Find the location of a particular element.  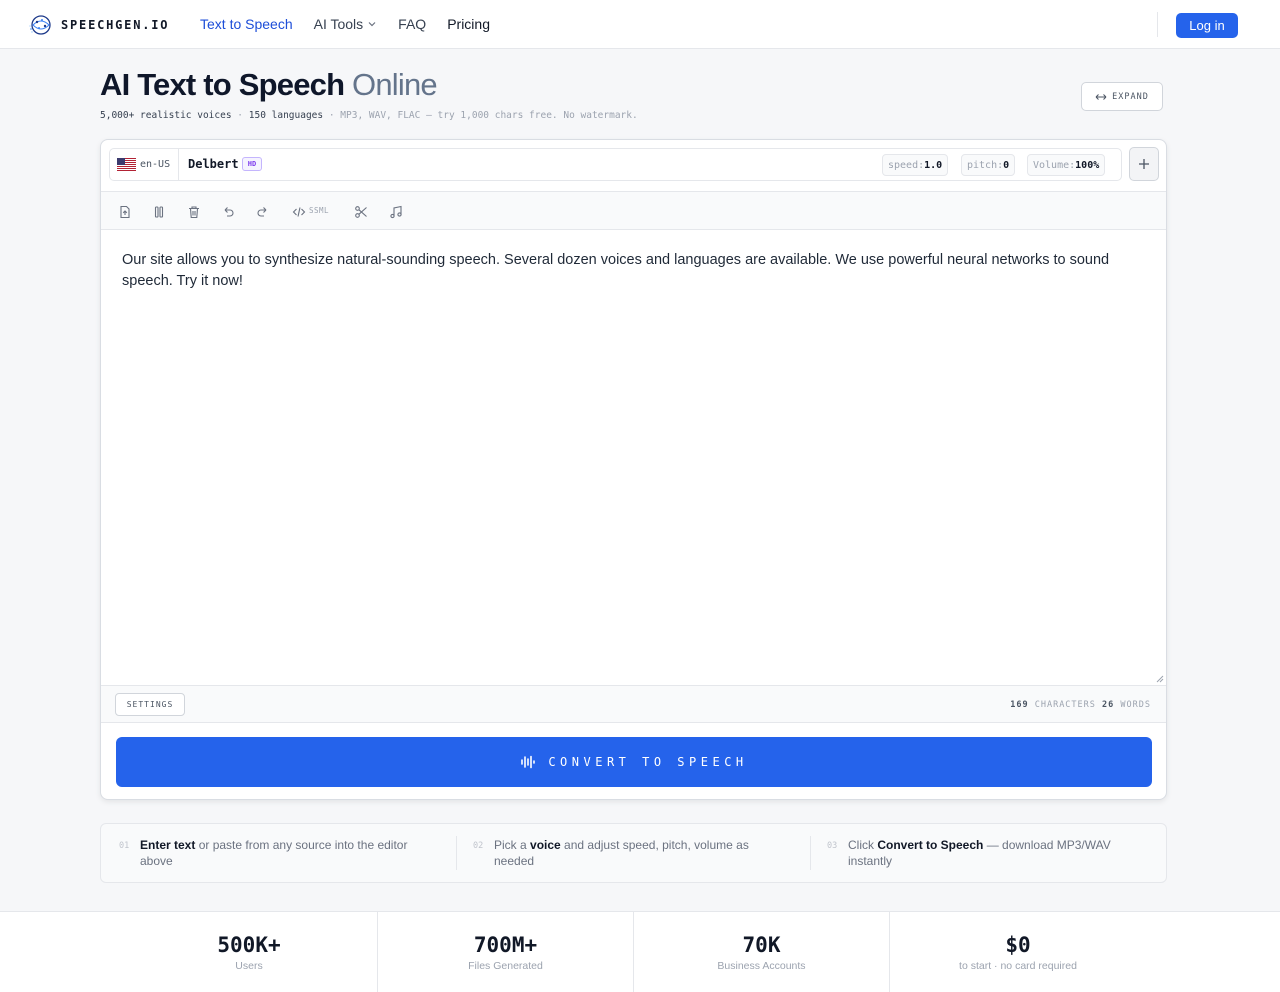

expand-label: EXPAND is located at coordinates (1130, 96).